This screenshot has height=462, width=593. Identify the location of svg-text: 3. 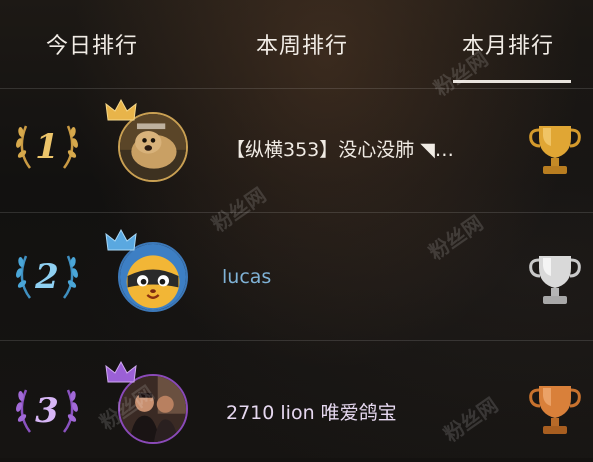
(47, 411).